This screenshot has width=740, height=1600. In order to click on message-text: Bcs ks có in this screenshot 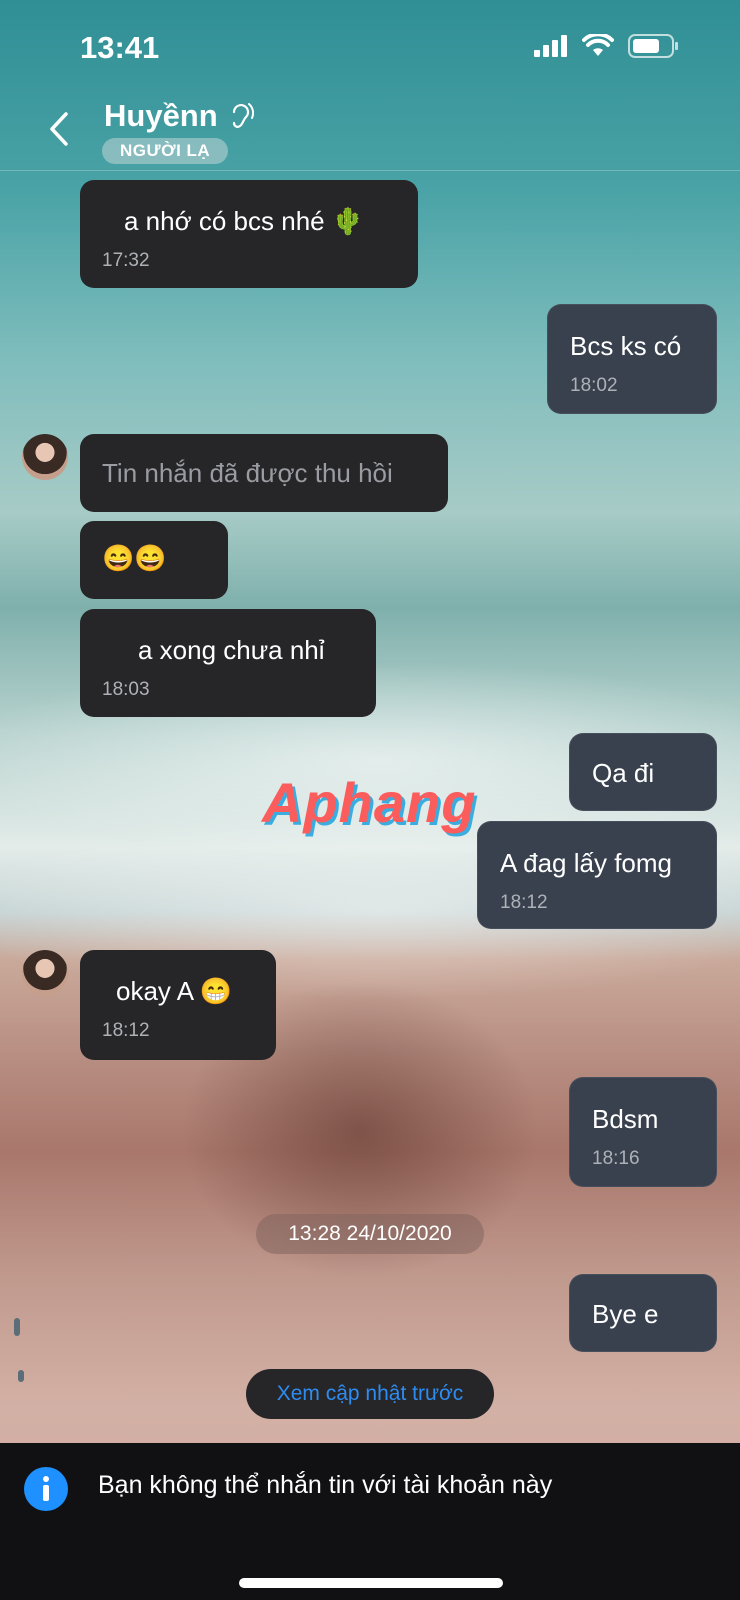, I will do `click(626, 346)`.